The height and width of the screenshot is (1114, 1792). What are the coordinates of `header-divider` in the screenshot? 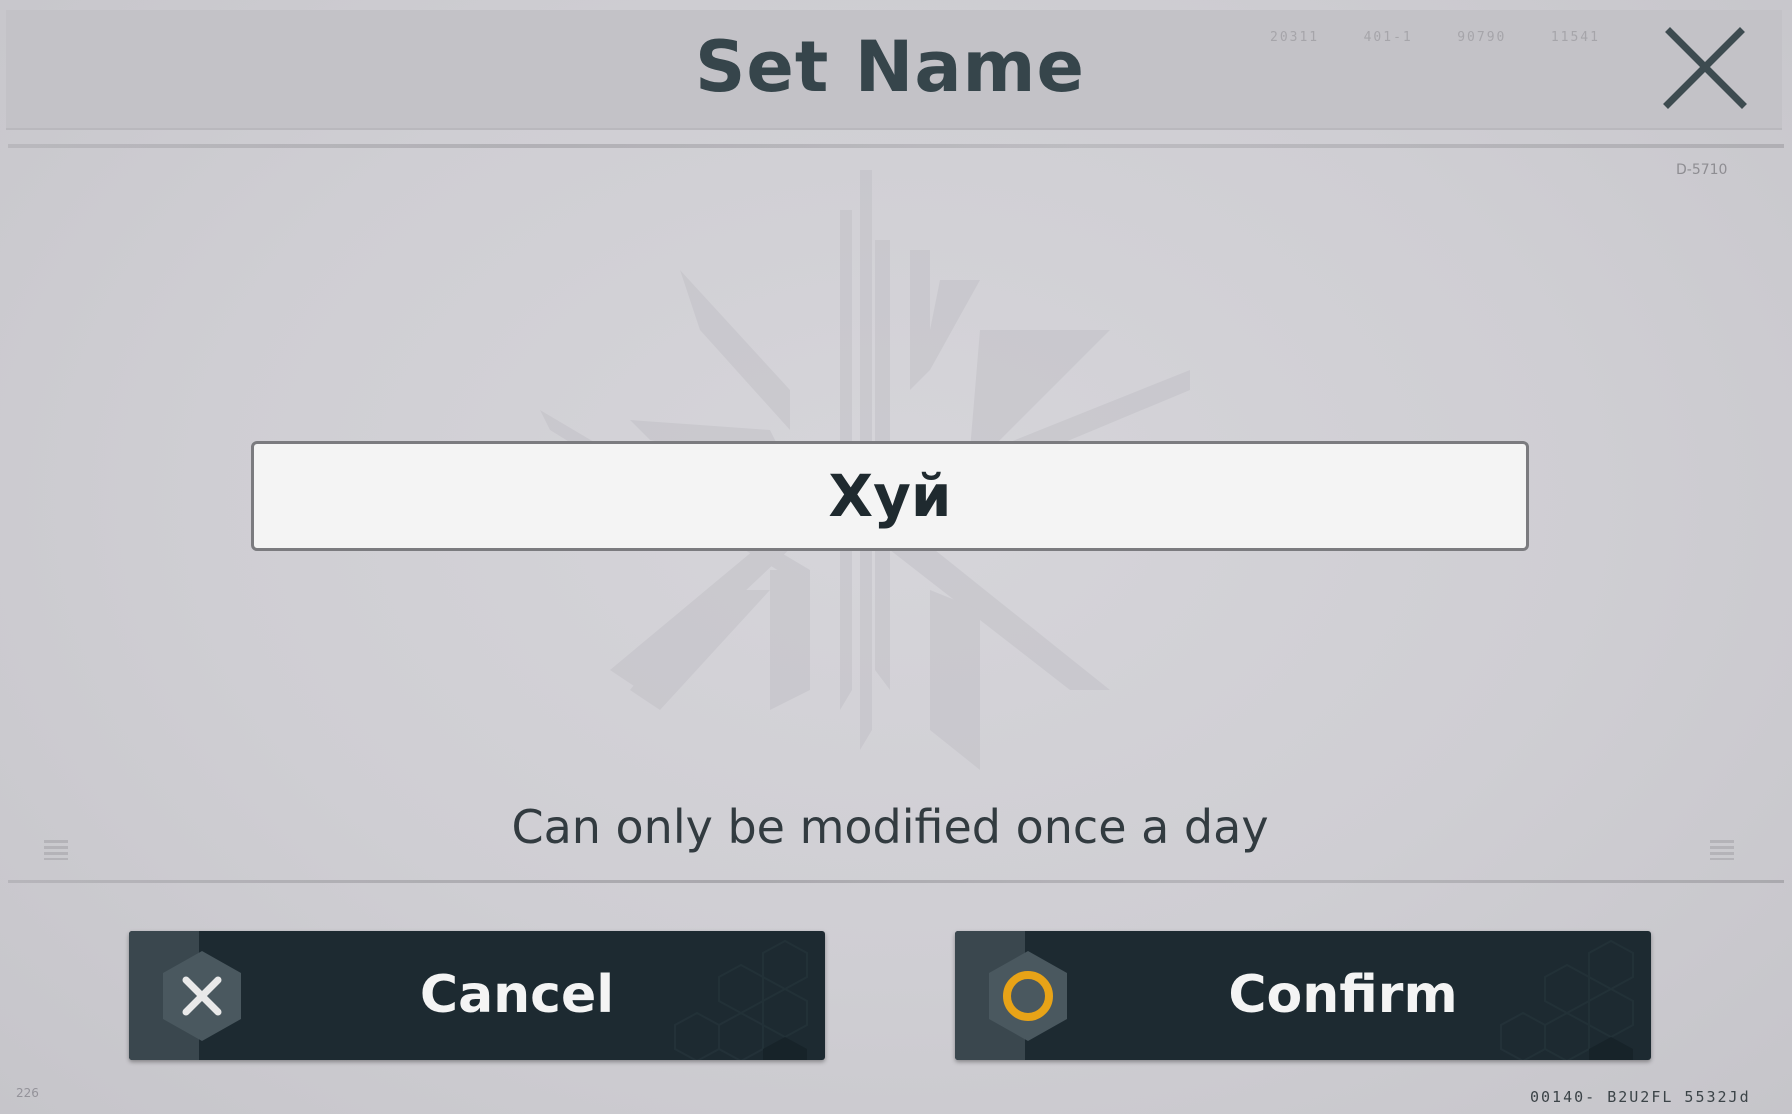 It's located at (896, 146).